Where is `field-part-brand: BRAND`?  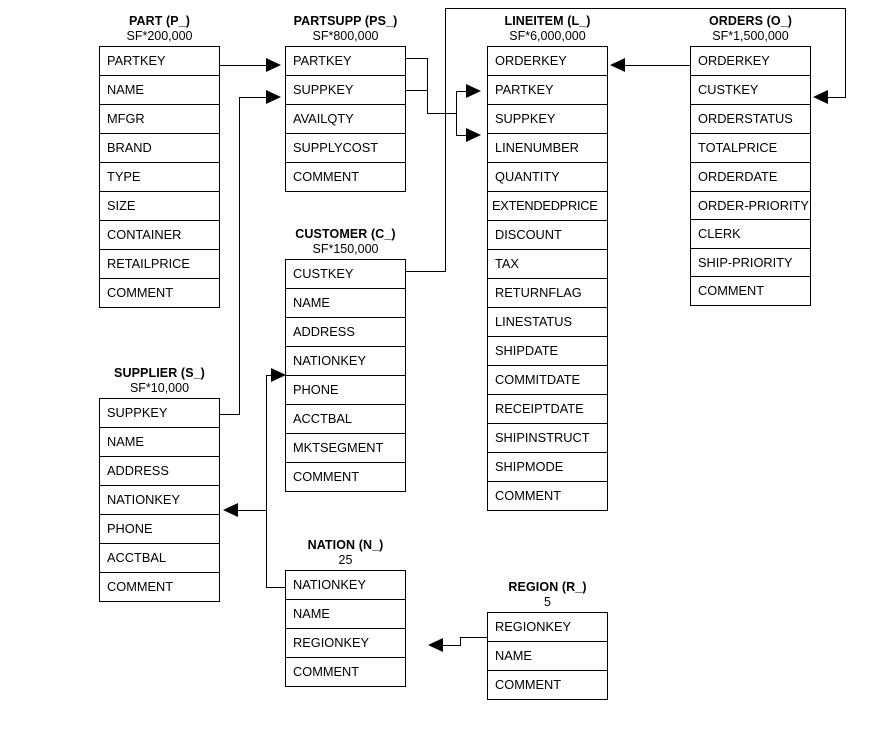 field-part-brand: BRAND is located at coordinates (159, 148).